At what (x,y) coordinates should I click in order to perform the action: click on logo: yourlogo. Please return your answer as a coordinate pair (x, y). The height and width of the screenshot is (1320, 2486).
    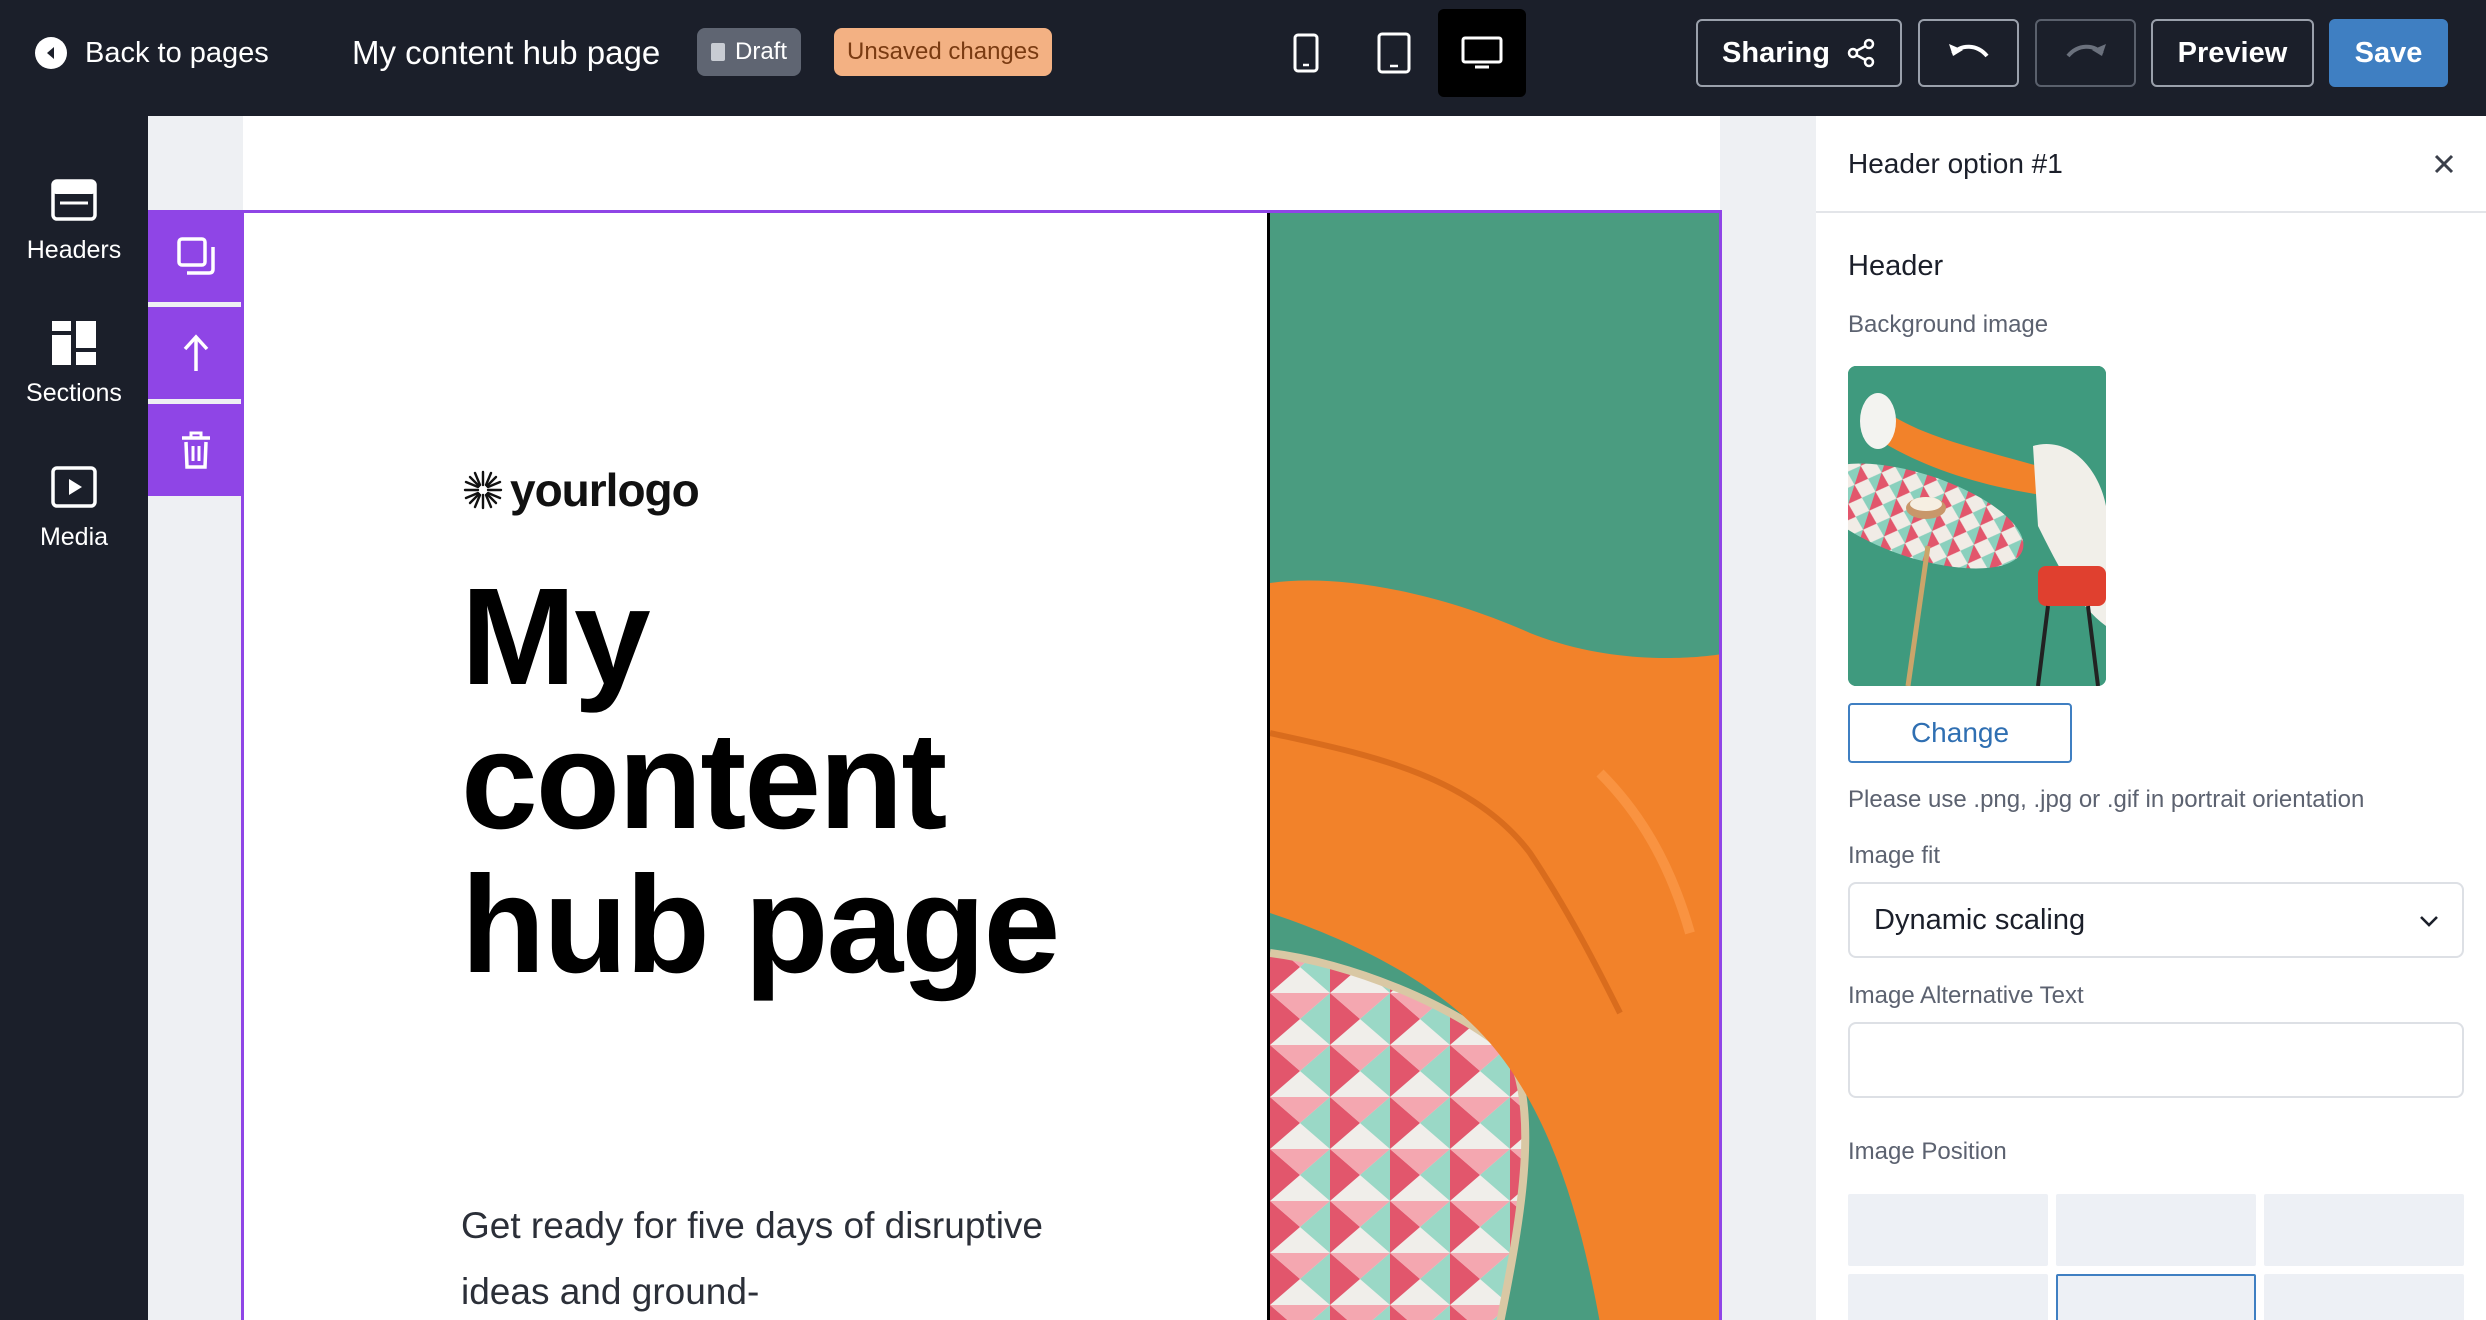
    Looking at the image, I should click on (581, 490).